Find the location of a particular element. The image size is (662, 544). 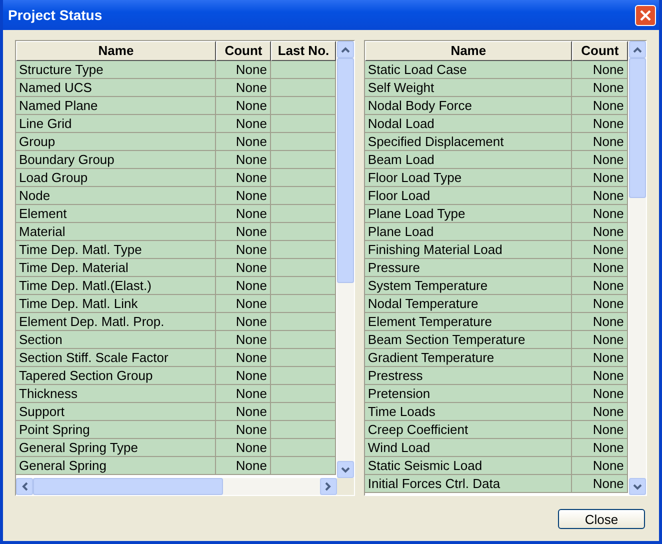

table-cell: Material is located at coordinates (116, 232).